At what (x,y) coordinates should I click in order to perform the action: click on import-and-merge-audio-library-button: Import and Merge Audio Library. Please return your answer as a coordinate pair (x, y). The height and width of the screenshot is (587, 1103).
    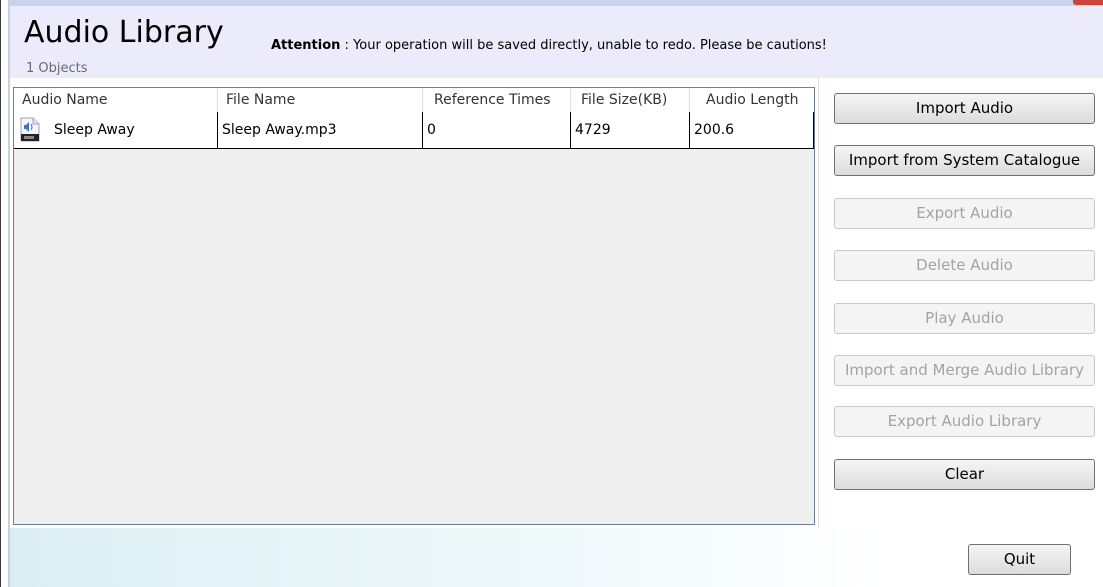
    Looking at the image, I should click on (964, 370).